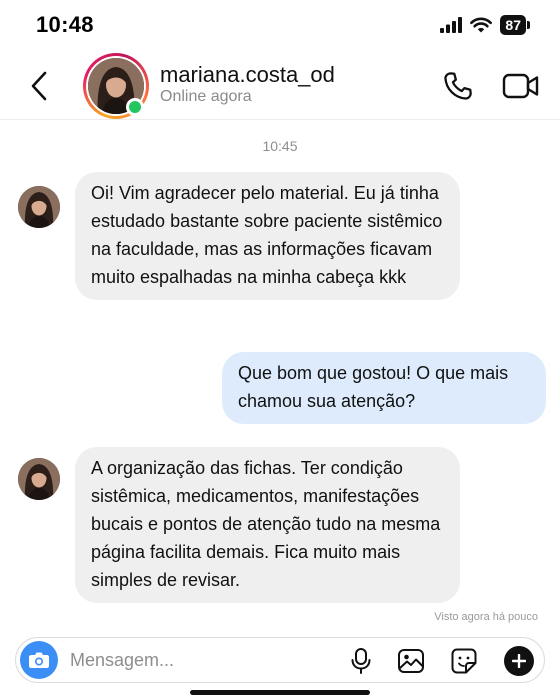 Image resolution: width=560 pixels, height=700 pixels. I want to click on chevron-left-icon, so click(39, 86).